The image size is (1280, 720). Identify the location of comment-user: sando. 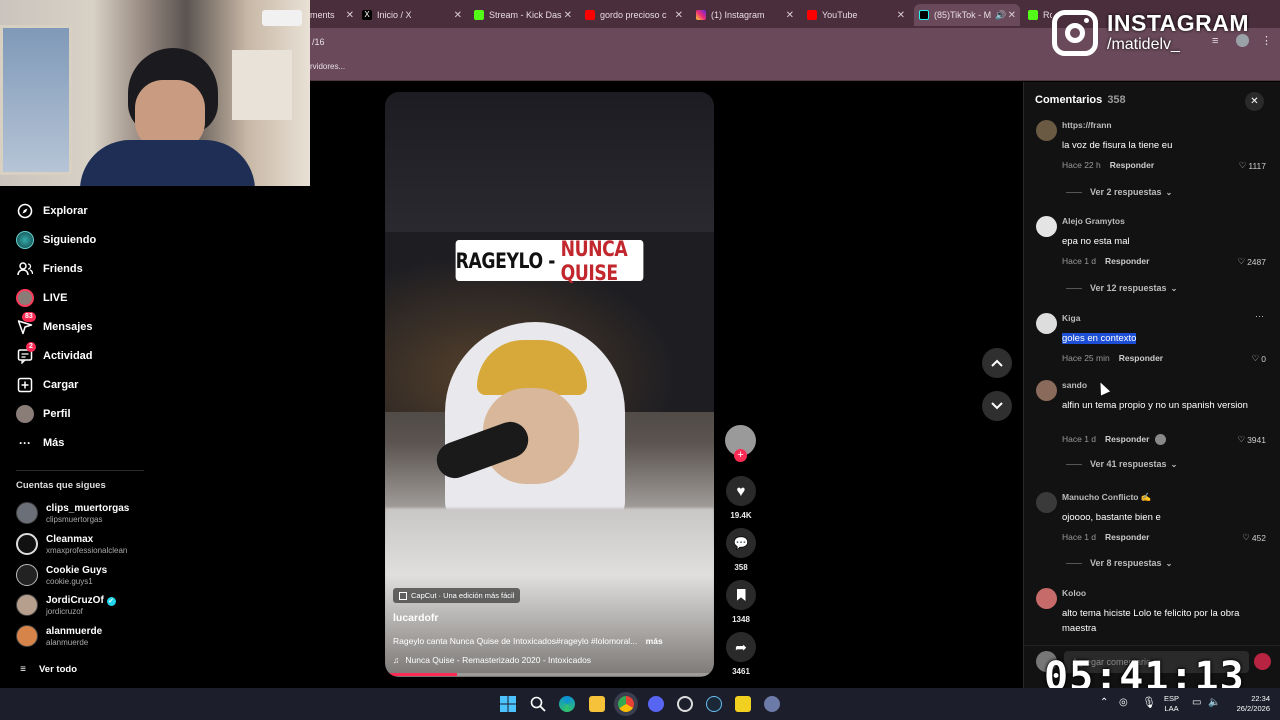
(1074, 385).